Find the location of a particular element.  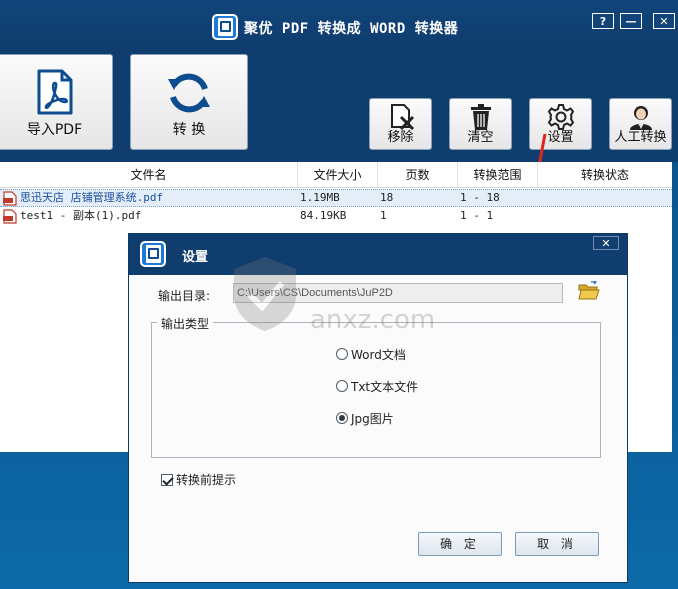

radio-jpg-label: Jpg图片 is located at coordinates (372, 418).